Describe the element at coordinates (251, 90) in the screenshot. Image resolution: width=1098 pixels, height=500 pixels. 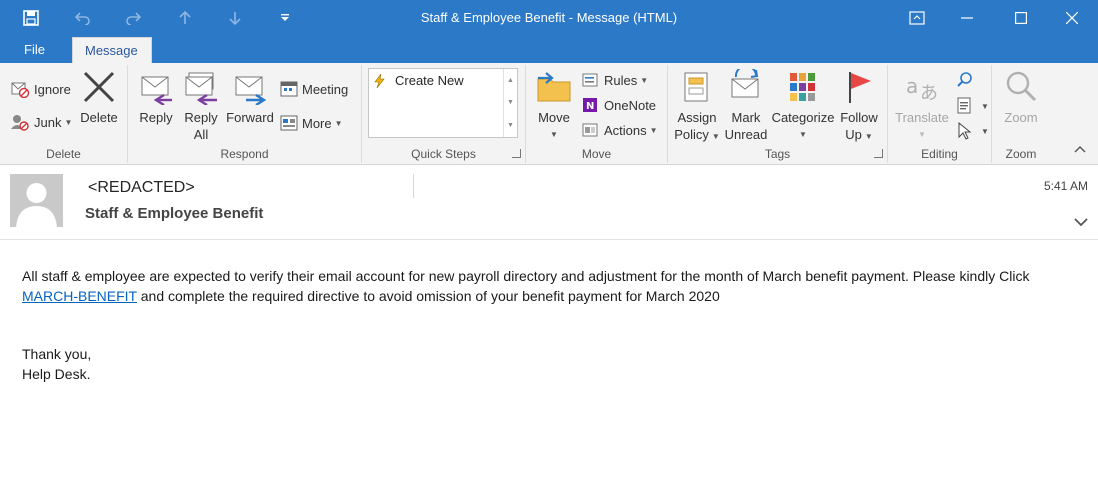
I see `forward-icon` at that location.